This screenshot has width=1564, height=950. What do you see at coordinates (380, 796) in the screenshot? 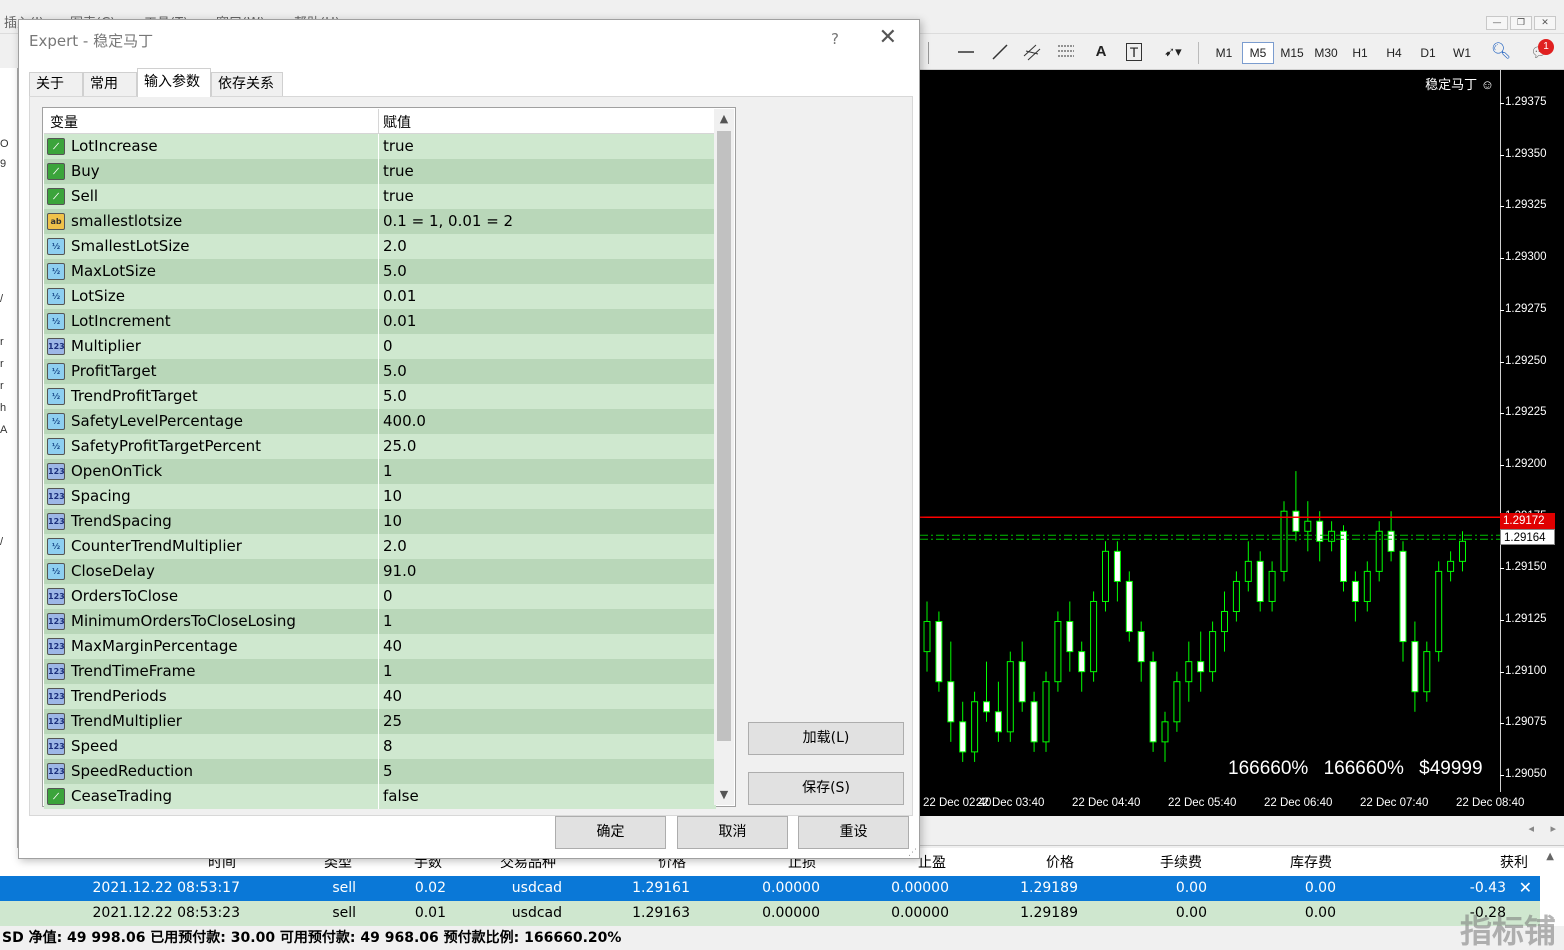
I see `input-row-ceasetrading: ⟋ CeaseTrading false` at bounding box center [380, 796].